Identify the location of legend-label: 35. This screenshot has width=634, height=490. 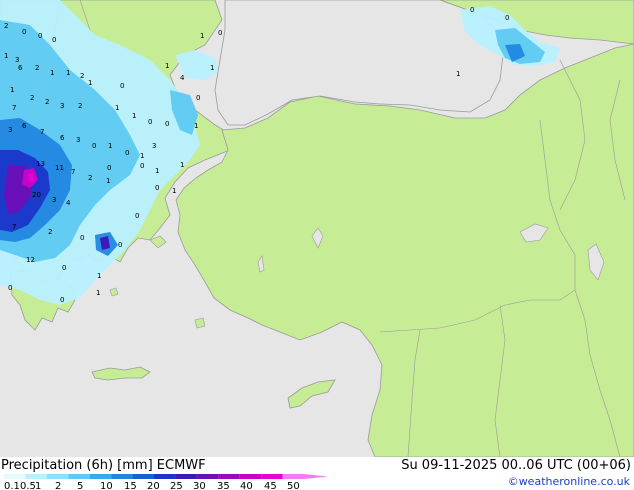
(223, 485).